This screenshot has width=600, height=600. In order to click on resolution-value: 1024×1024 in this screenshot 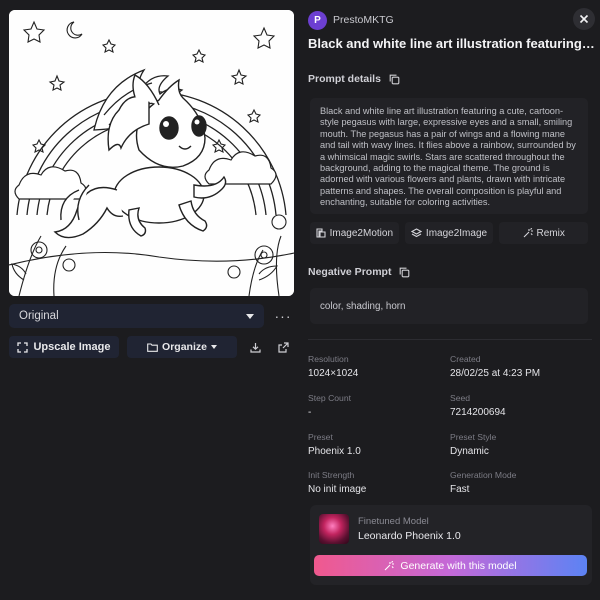, I will do `click(333, 373)`.